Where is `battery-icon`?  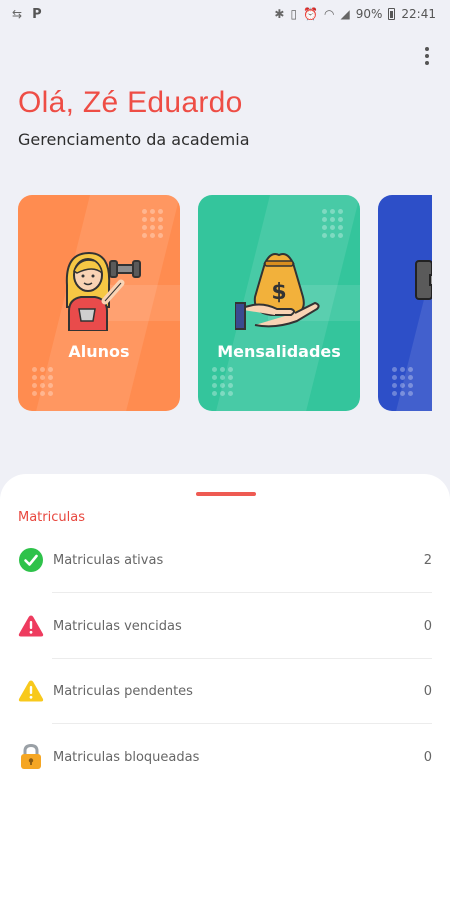 battery-icon is located at coordinates (392, 14).